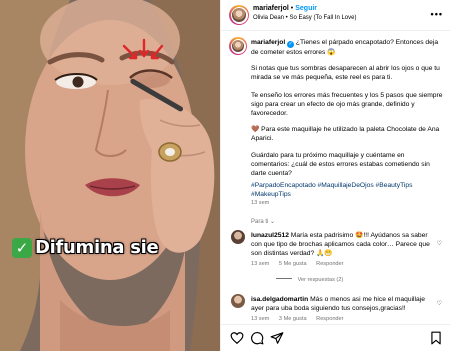 The width and height of the screenshot is (450, 351). What do you see at coordinates (273, 222) in the screenshot?
I see `chevron-down-icon: ⌄` at bounding box center [273, 222].